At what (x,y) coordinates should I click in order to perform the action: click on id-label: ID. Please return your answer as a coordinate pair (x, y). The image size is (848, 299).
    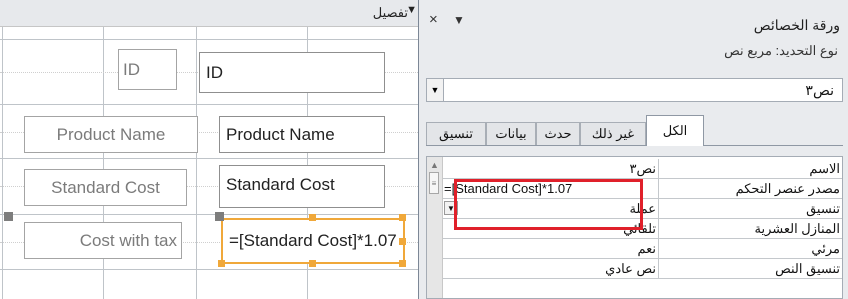
    Looking at the image, I should click on (147, 69).